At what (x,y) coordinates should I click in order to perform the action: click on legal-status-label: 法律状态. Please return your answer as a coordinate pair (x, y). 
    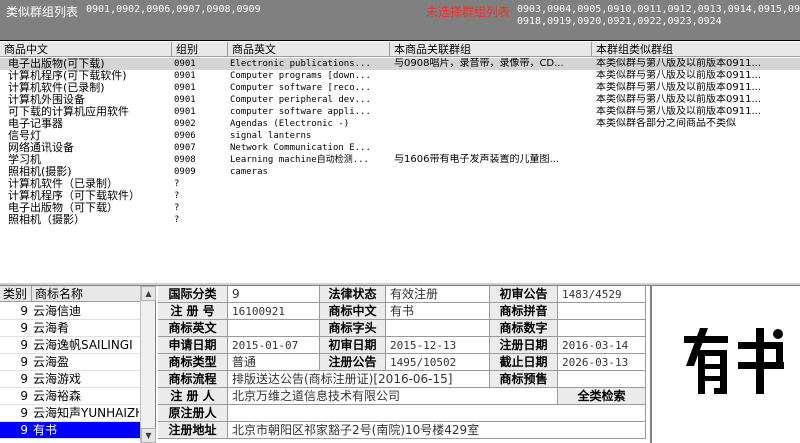
    Looking at the image, I should click on (353, 294).